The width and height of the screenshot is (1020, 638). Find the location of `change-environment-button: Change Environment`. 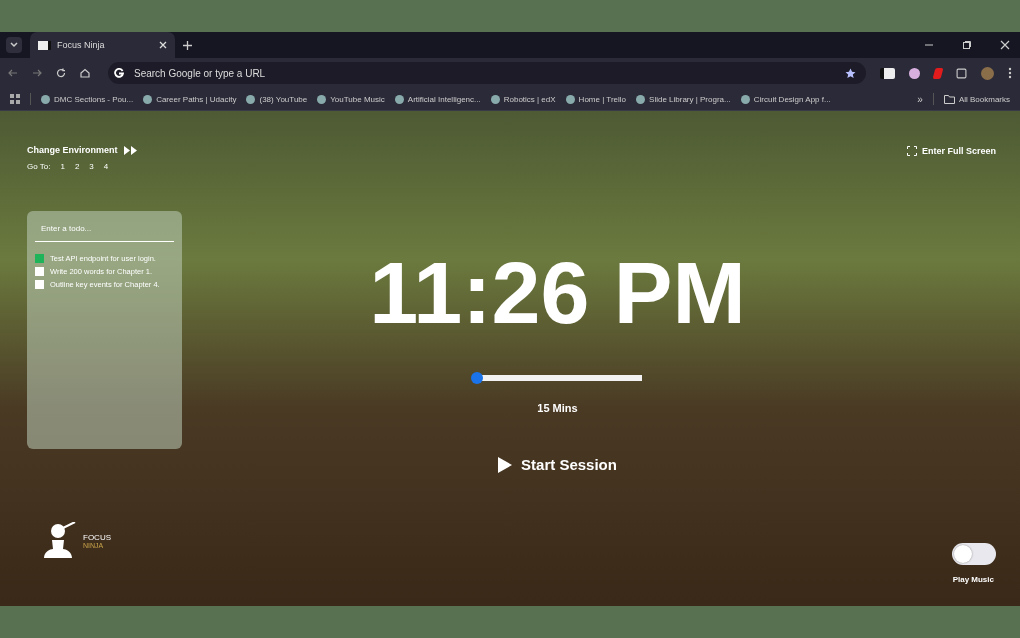

change-environment-button: Change Environment is located at coordinates (82, 150).